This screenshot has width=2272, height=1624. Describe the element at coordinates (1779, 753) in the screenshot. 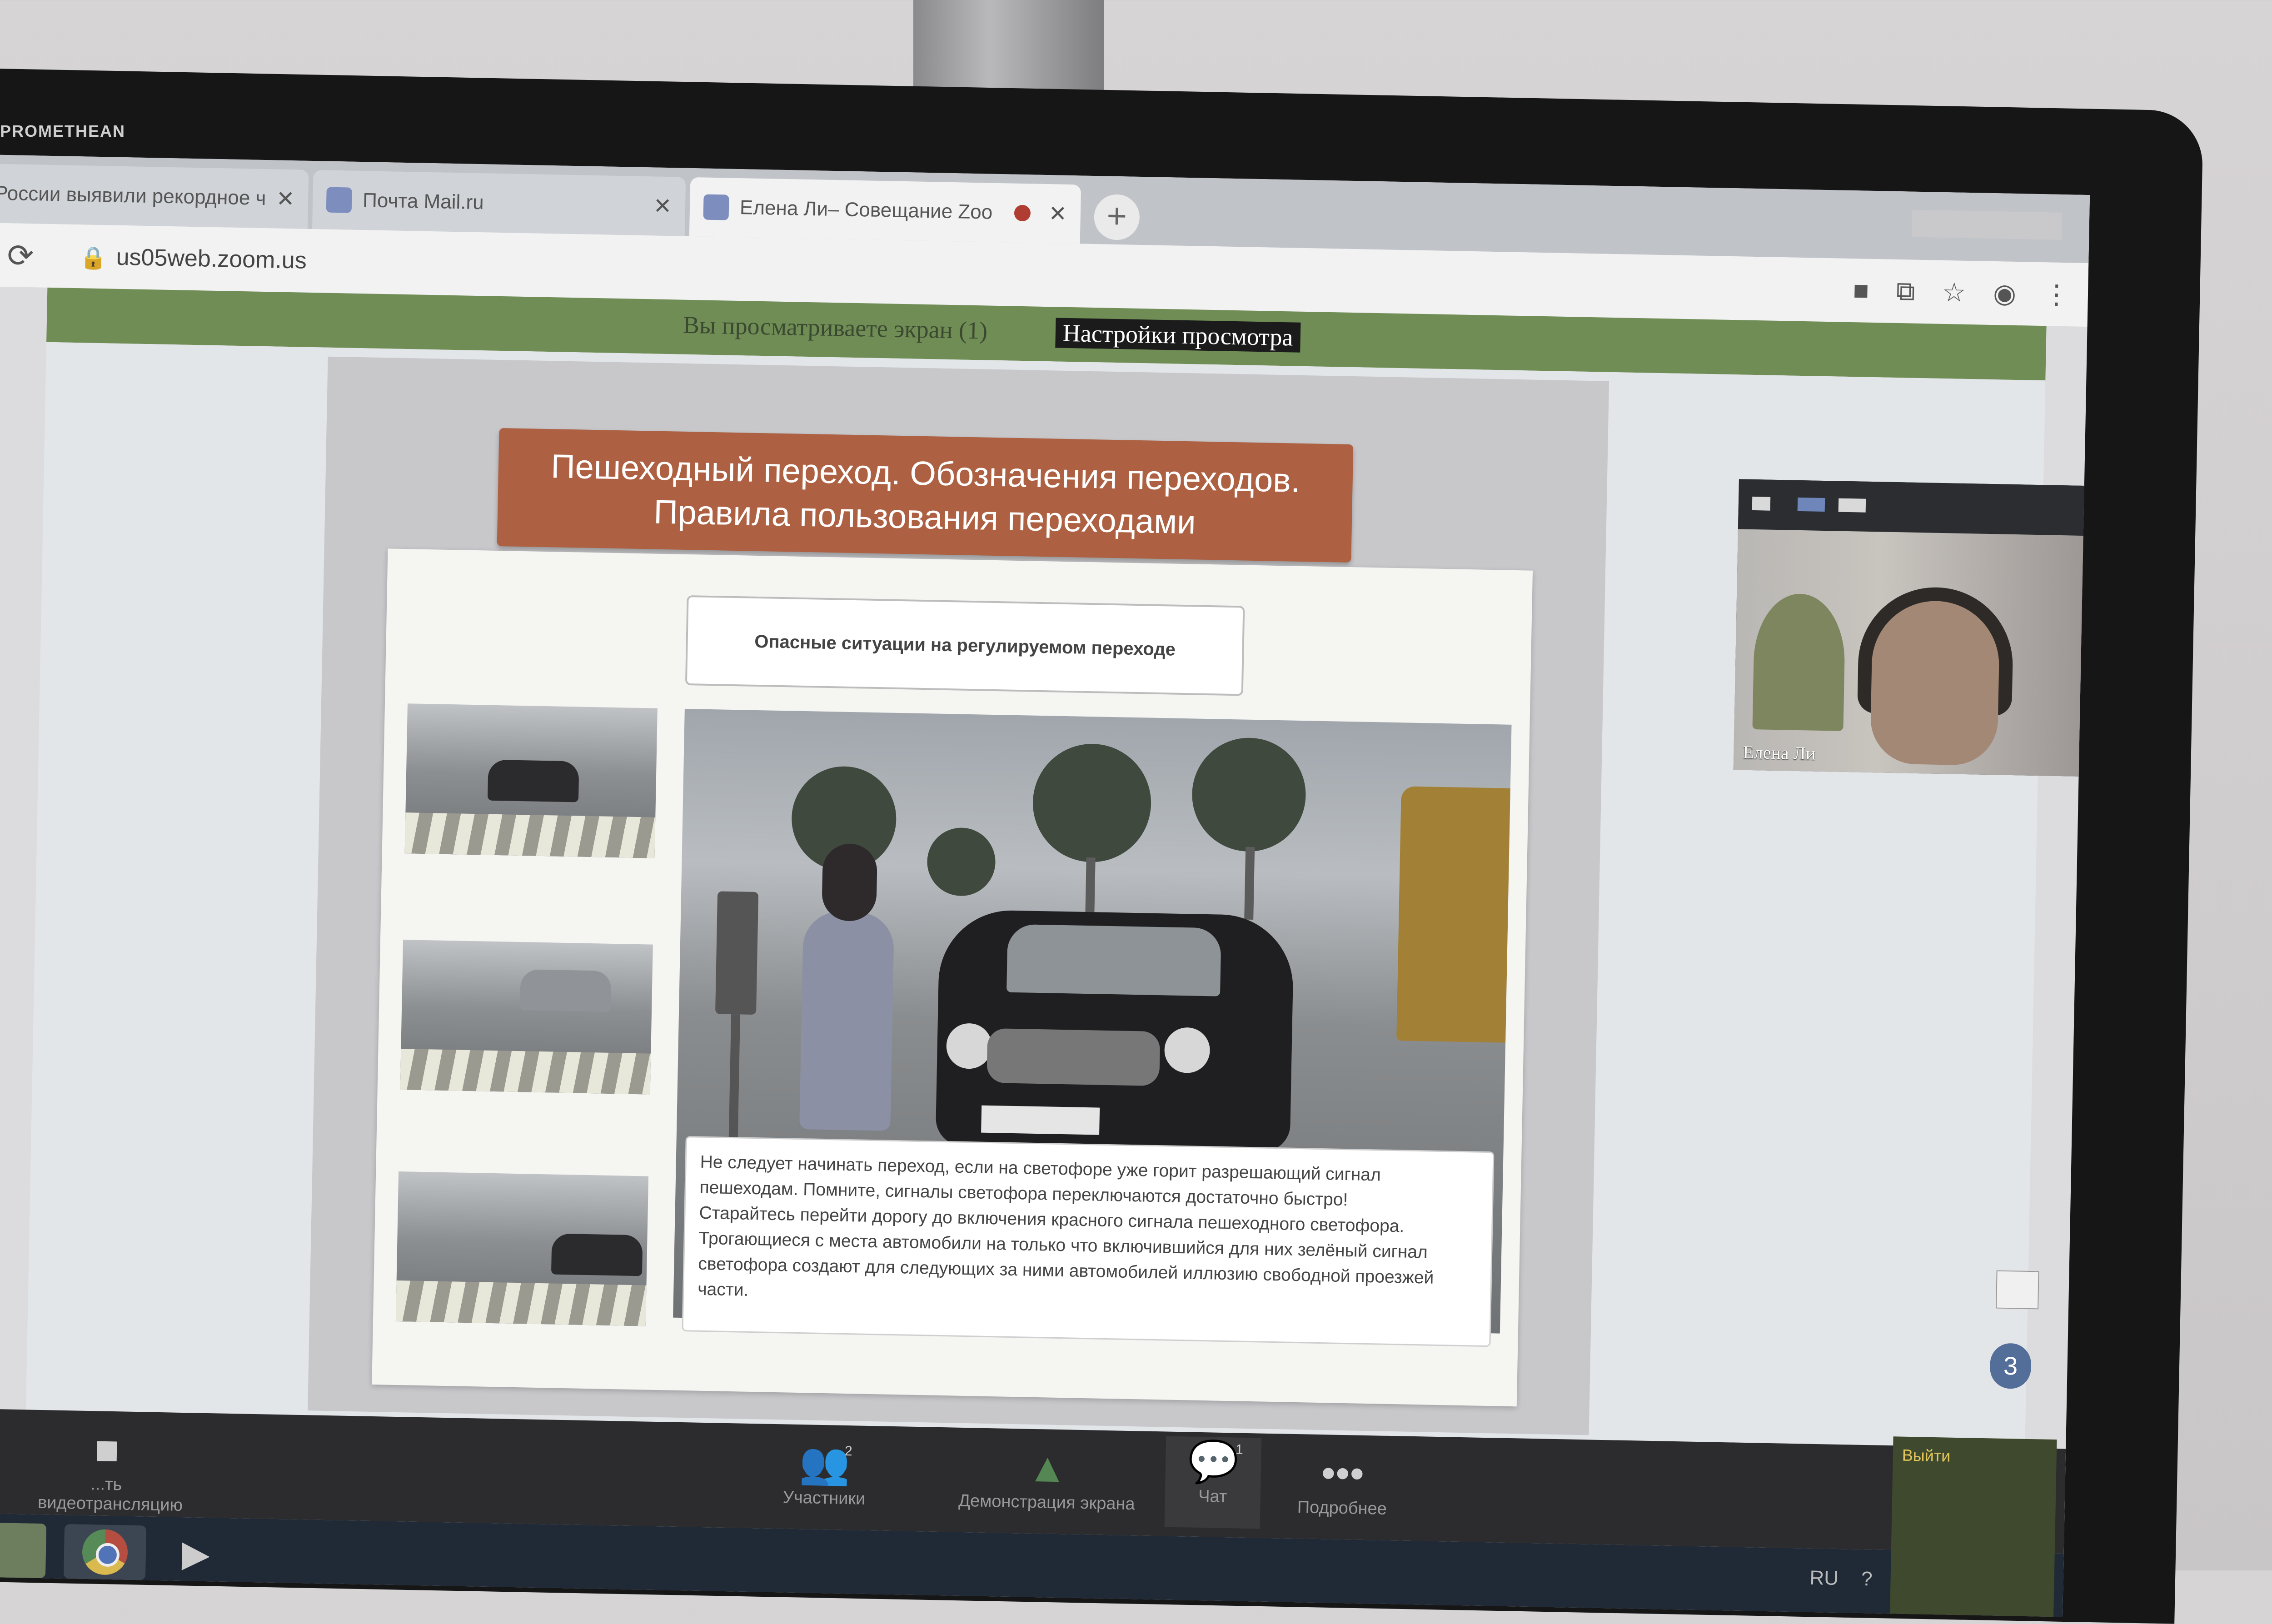

I see `participant-name: Елена Ли` at that location.